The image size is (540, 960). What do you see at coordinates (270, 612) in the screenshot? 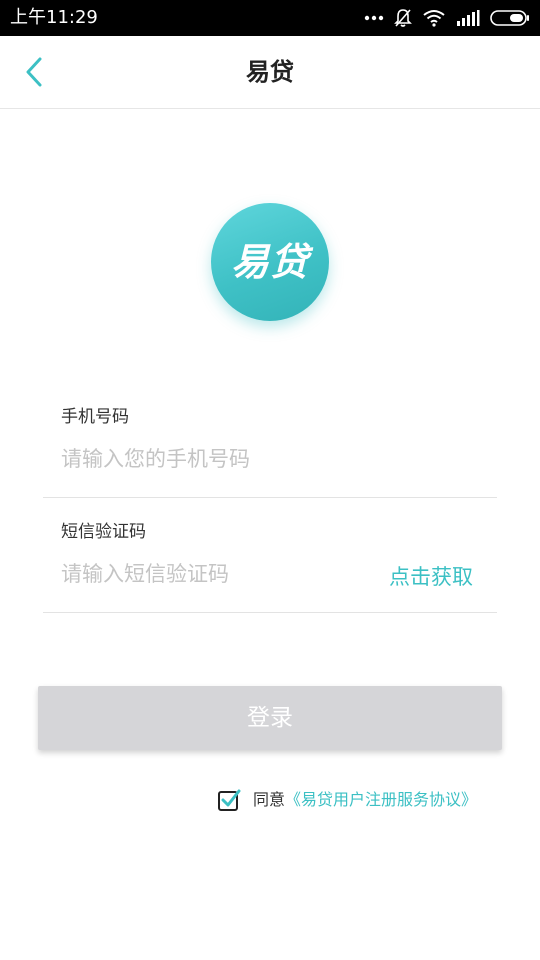
I see `sms-divider` at bounding box center [270, 612].